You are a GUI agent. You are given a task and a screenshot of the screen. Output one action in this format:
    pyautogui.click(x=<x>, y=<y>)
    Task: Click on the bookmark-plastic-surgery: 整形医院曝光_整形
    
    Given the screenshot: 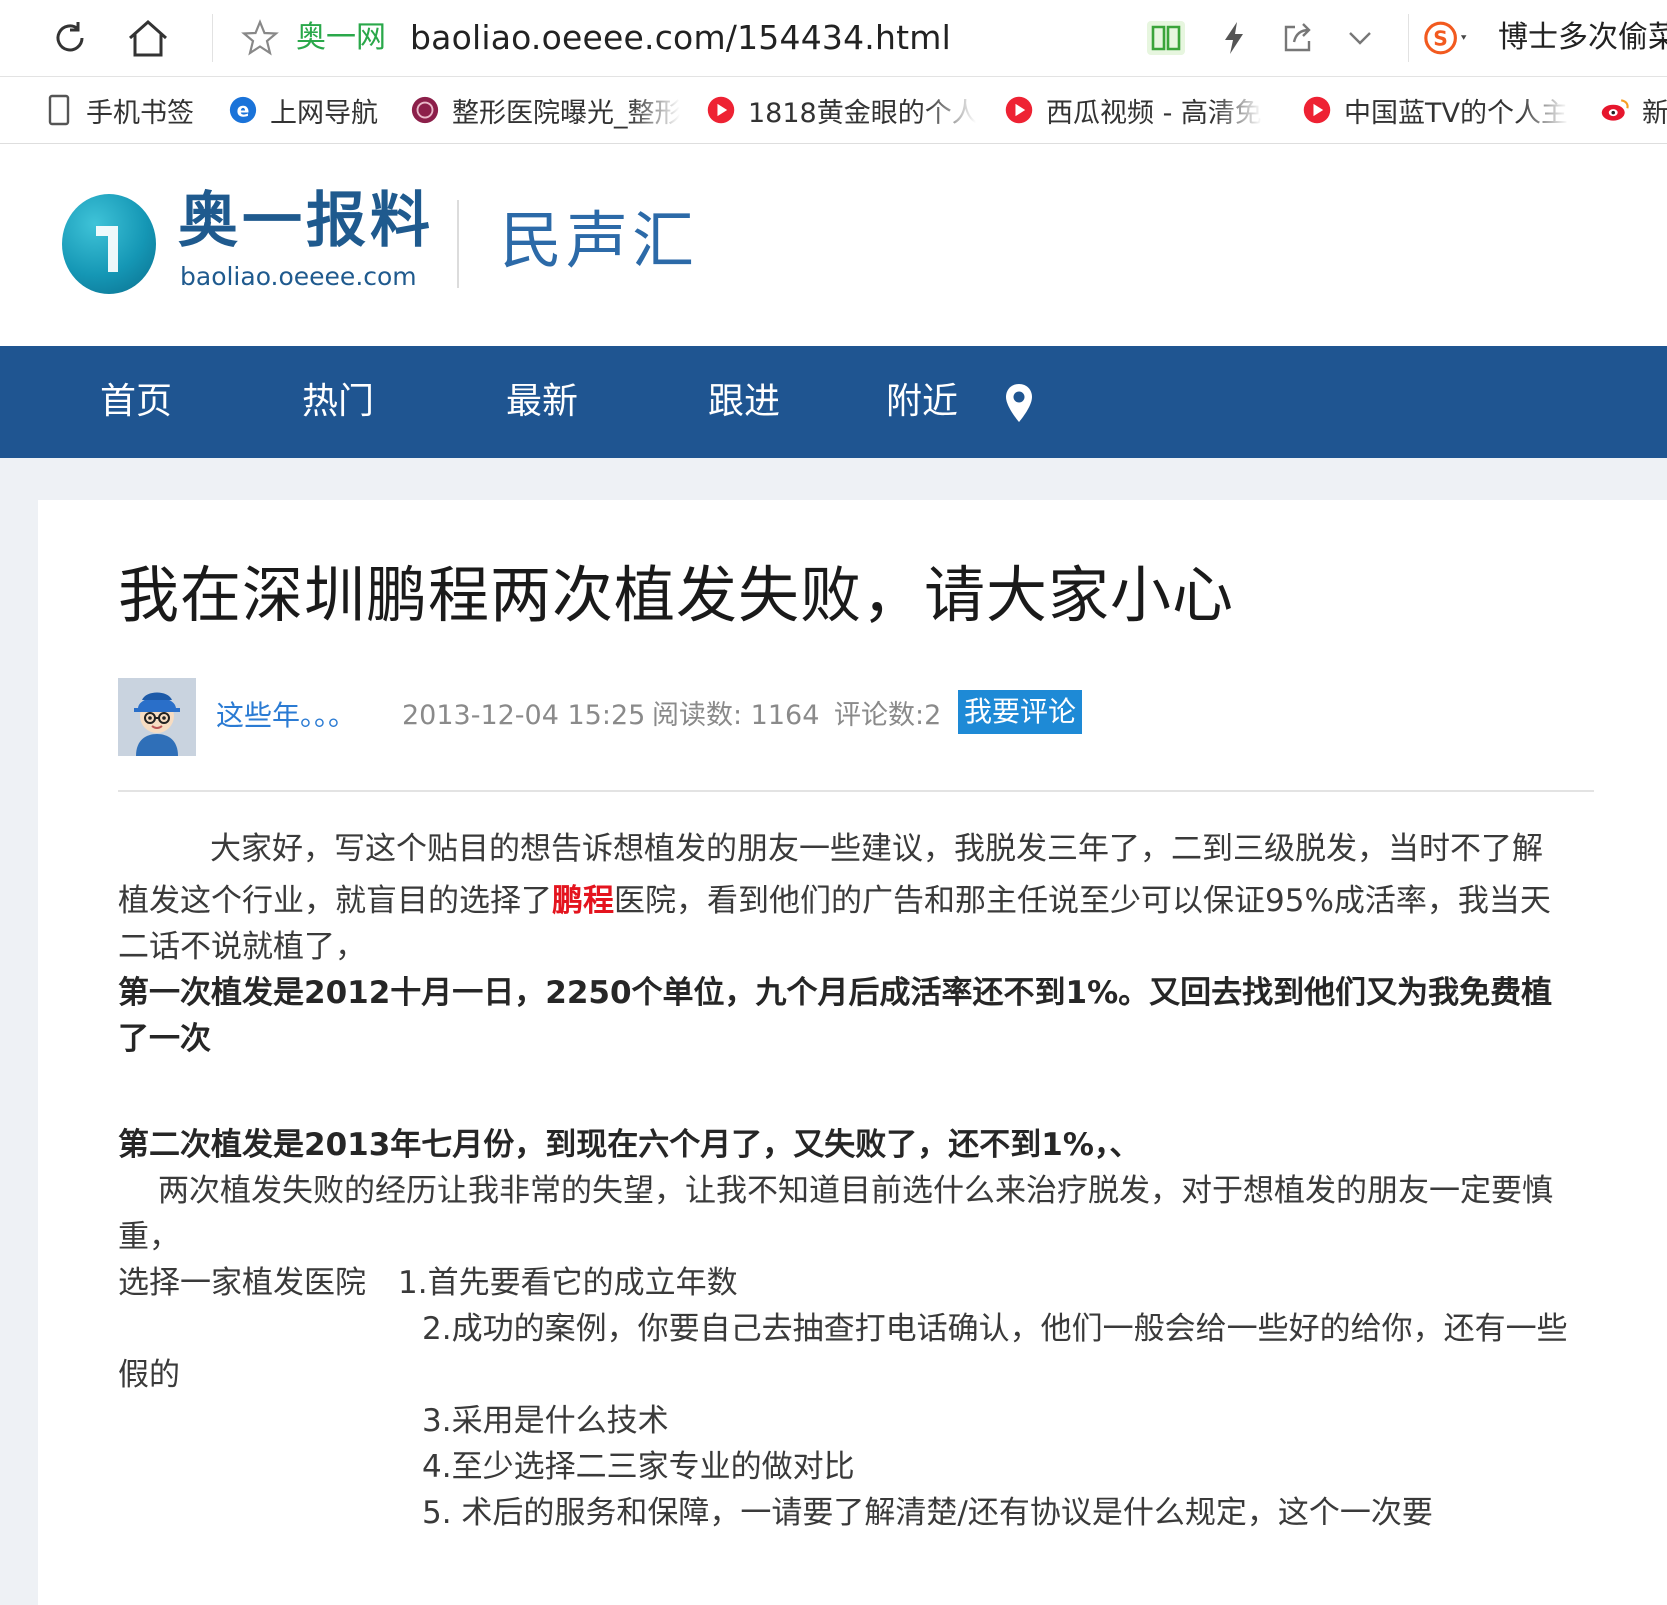 What is the action you would take?
    pyautogui.click(x=545, y=110)
    